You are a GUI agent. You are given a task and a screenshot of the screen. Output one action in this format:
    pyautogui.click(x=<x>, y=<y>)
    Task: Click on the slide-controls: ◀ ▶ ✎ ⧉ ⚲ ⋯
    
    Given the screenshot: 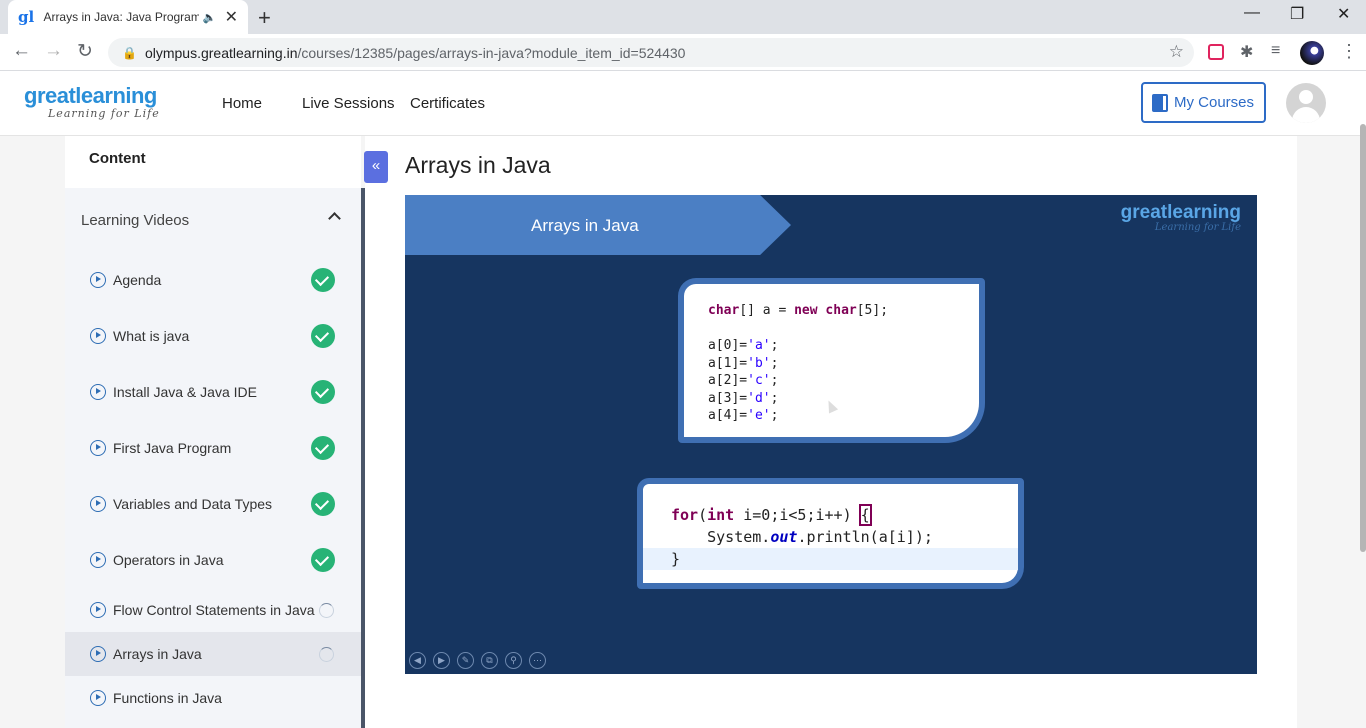 What is the action you would take?
    pyautogui.click(x=477, y=660)
    